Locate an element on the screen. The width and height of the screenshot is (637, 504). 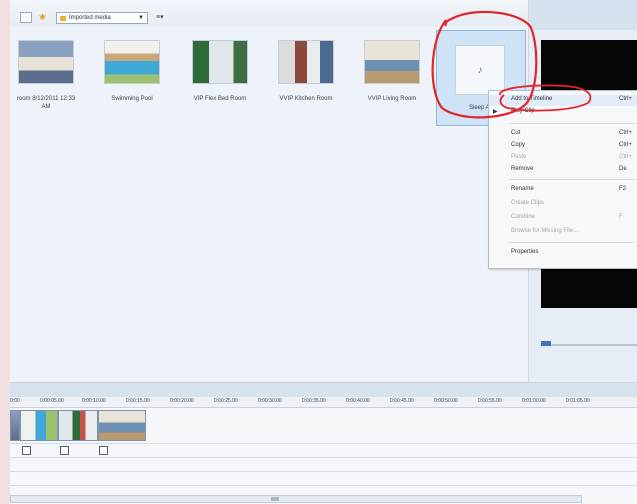
clip-tile-room: room 8/12/2011 12:33 AM is located at coordinates (47, 75).